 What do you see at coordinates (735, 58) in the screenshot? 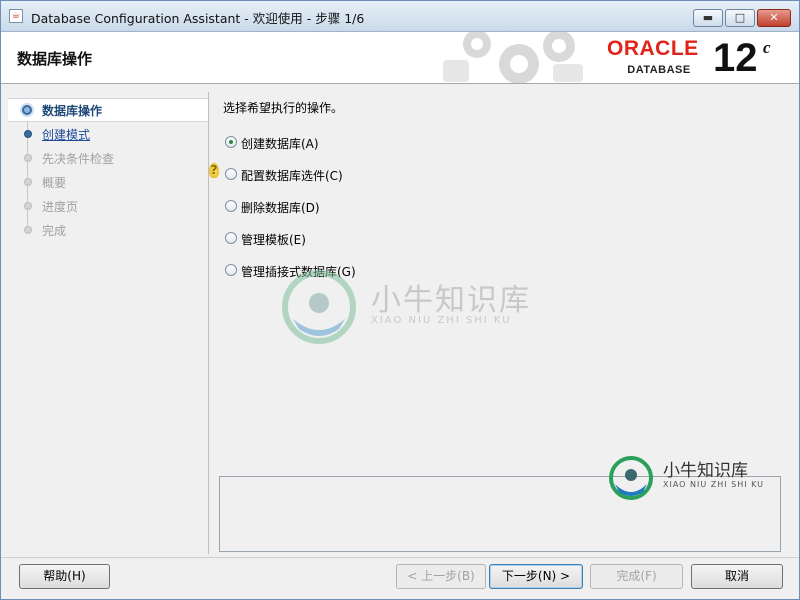
I see `oracle-version: 12` at bounding box center [735, 58].